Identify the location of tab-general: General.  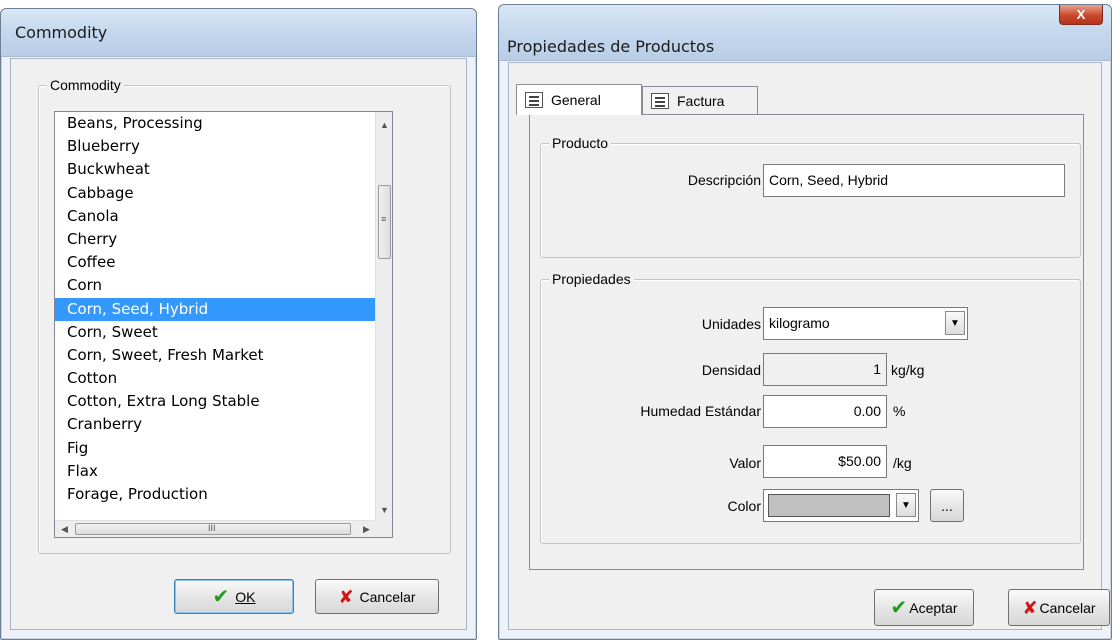
(579, 99).